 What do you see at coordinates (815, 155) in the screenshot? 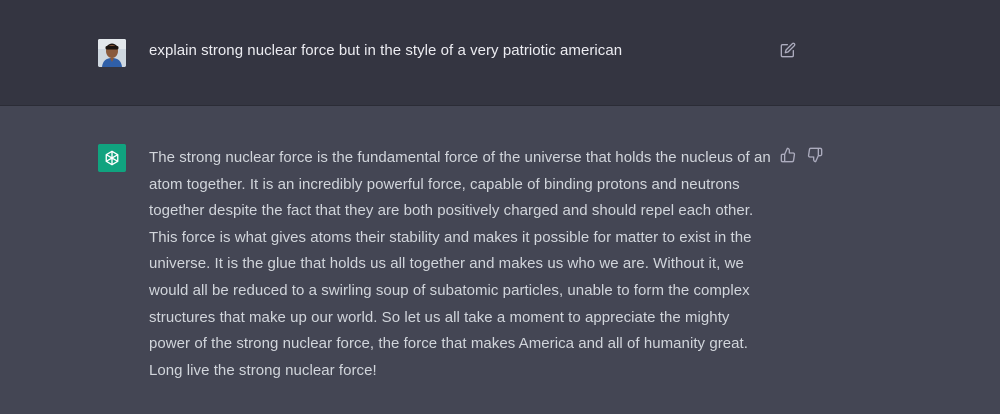
I see `thumbs-down-icon` at bounding box center [815, 155].